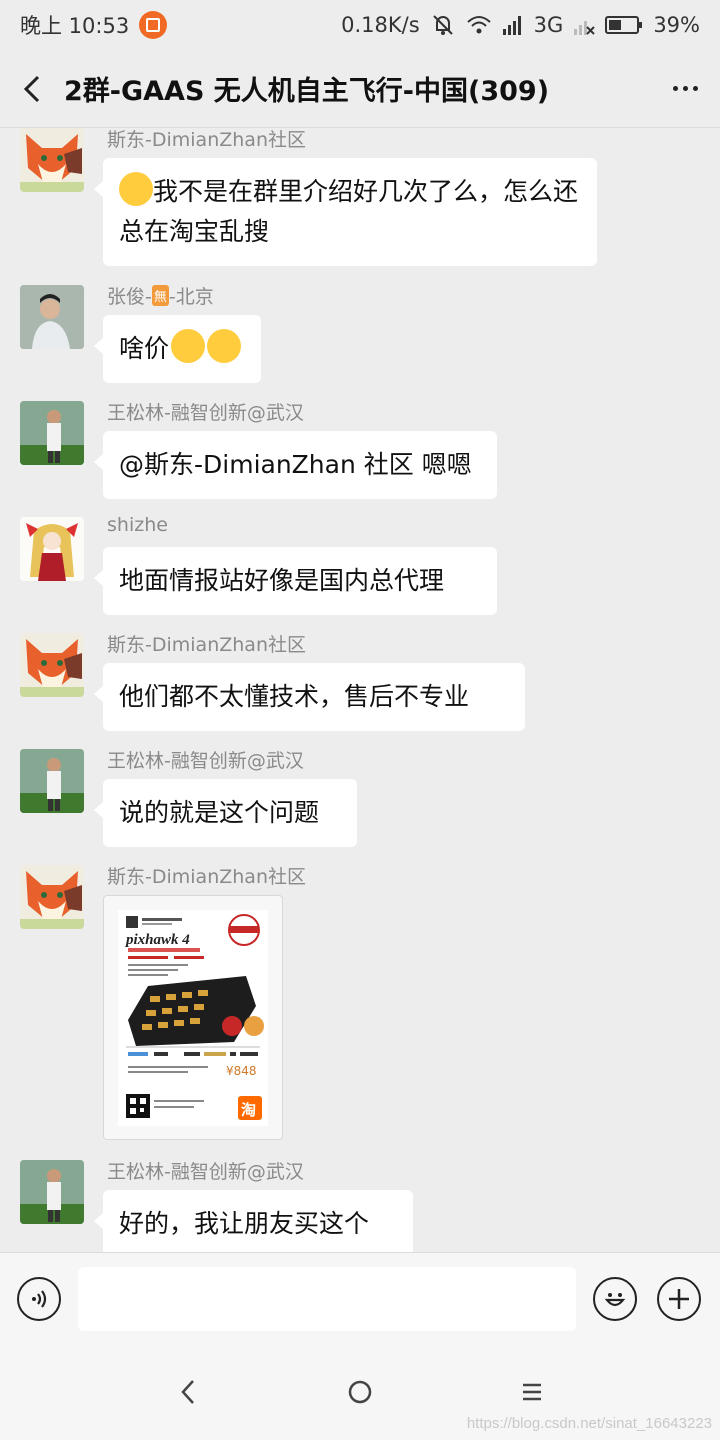 The image size is (720, 1440). I want to click on message-bubble: 地面情报站好像是国内总代理, so click(295, 581).